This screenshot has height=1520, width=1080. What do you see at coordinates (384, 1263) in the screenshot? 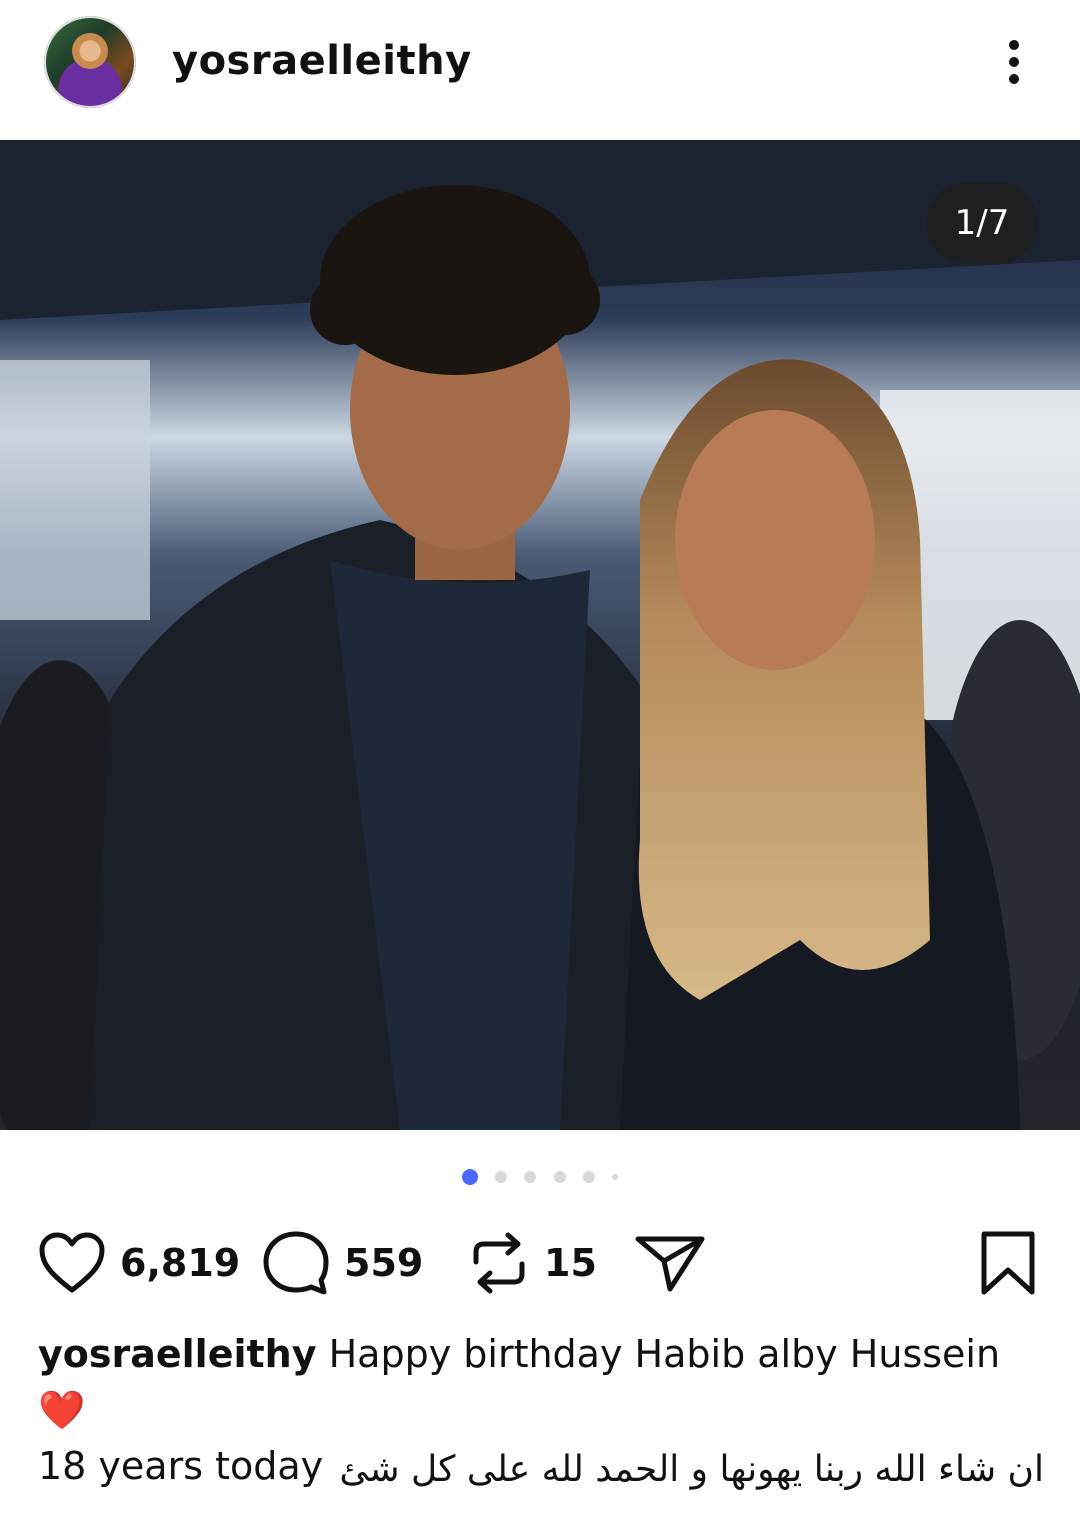
I see `comment-count: 559` at bounding box center [384, 1263].